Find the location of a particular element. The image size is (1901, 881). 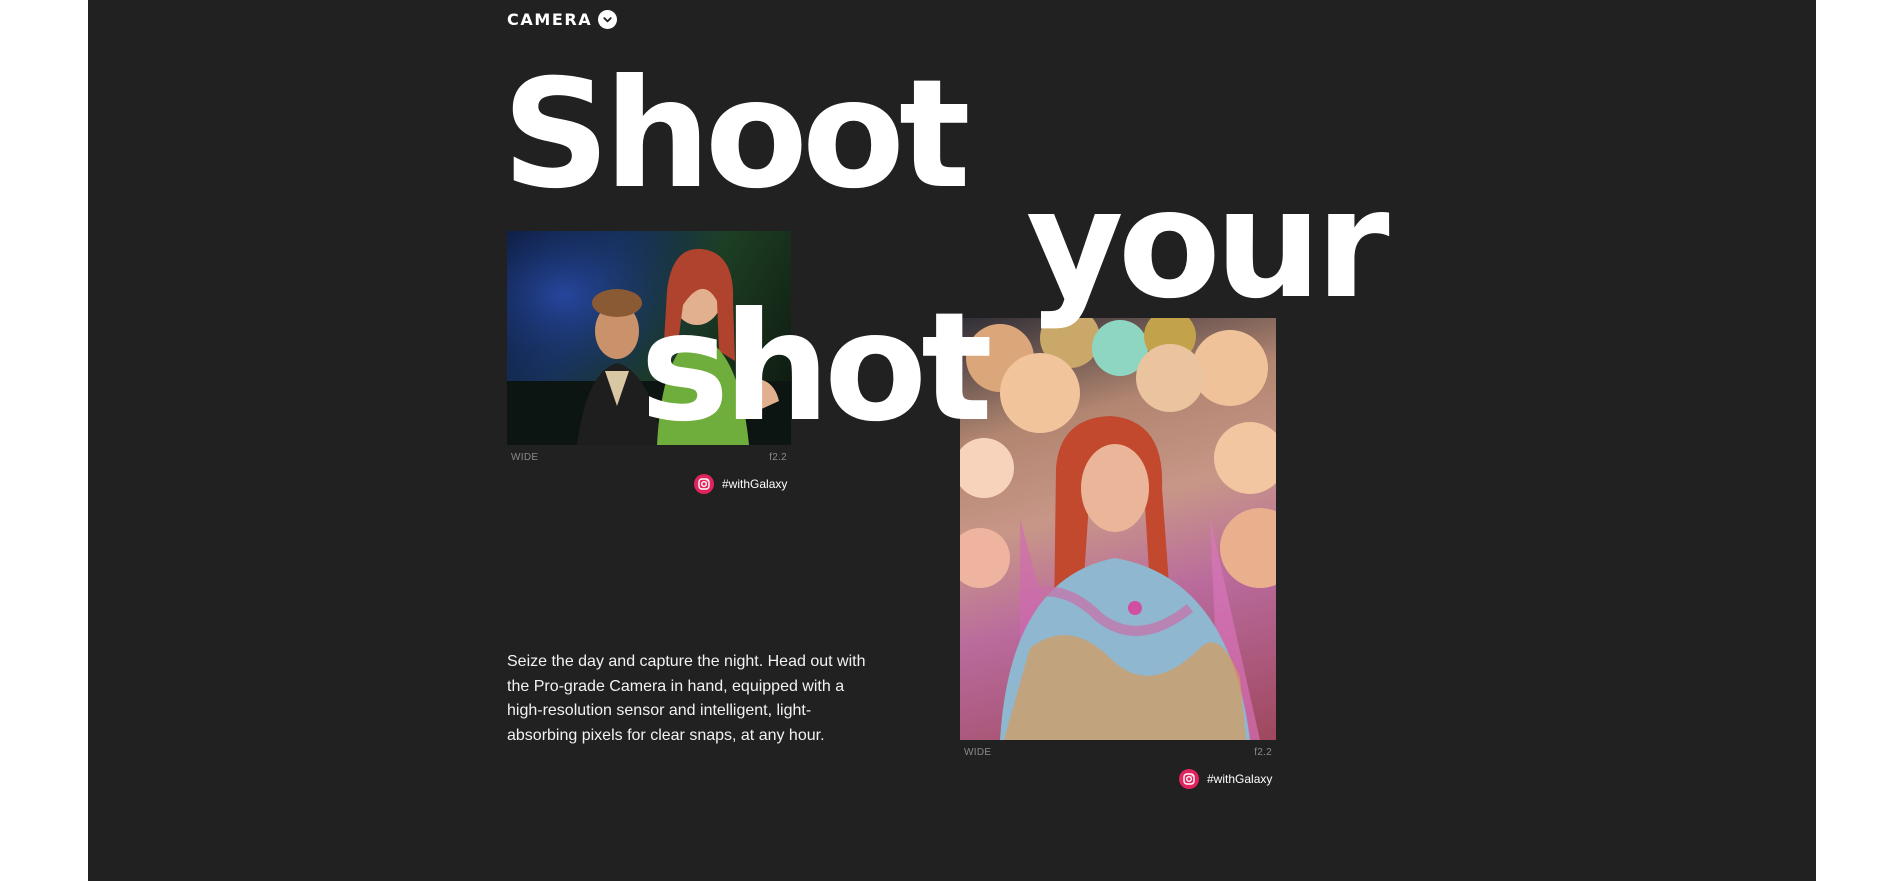

photo-2-hashtag-link: #withGalaxy is located at coordinates (1225, 779).